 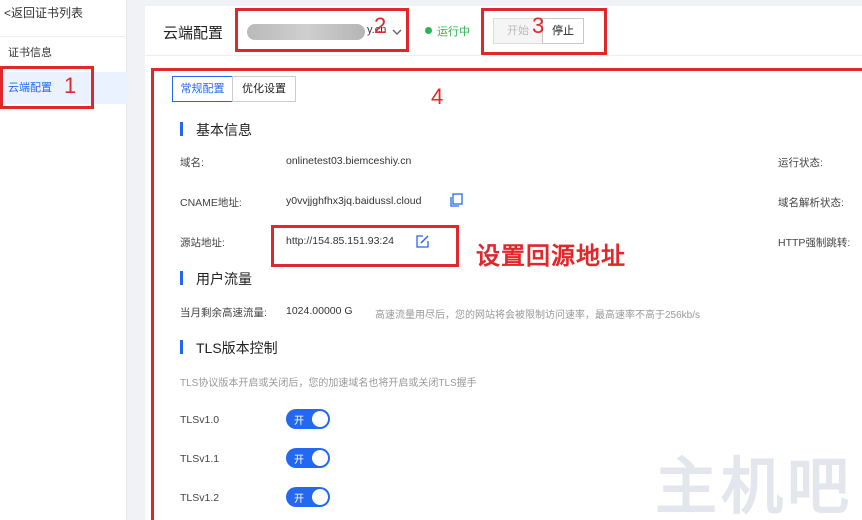 I want to click on watermark: 主机吧, so click(x=754, y=487).